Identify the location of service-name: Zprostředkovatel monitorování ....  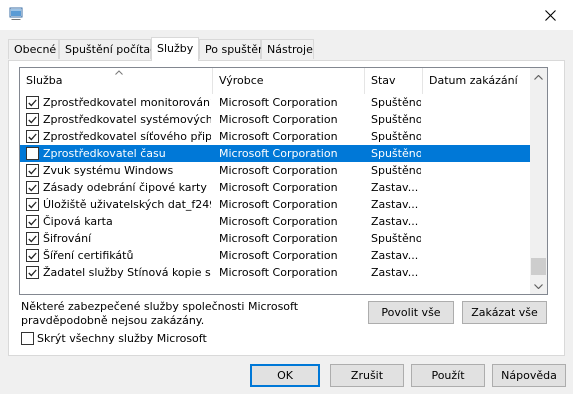
(127, 102).